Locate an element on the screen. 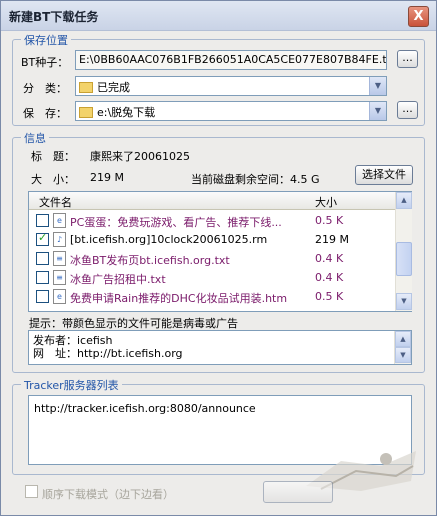 The image size is (437, 516). sequential-download-label: 顺序下载模式（边下边看） is located at coordinates (108, 494).